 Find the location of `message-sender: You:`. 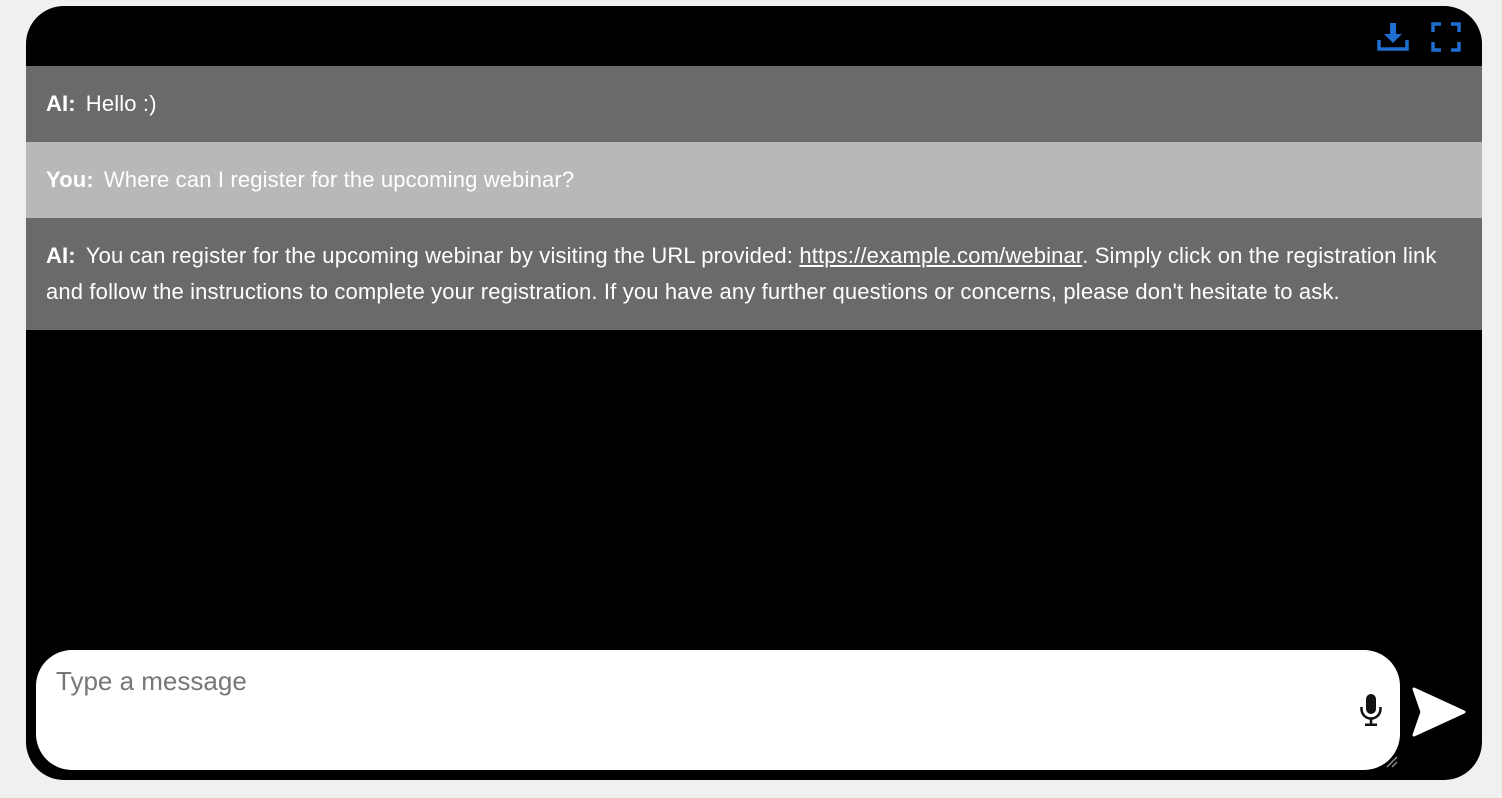

message-sender: You: is located at coordinates (70, 179).